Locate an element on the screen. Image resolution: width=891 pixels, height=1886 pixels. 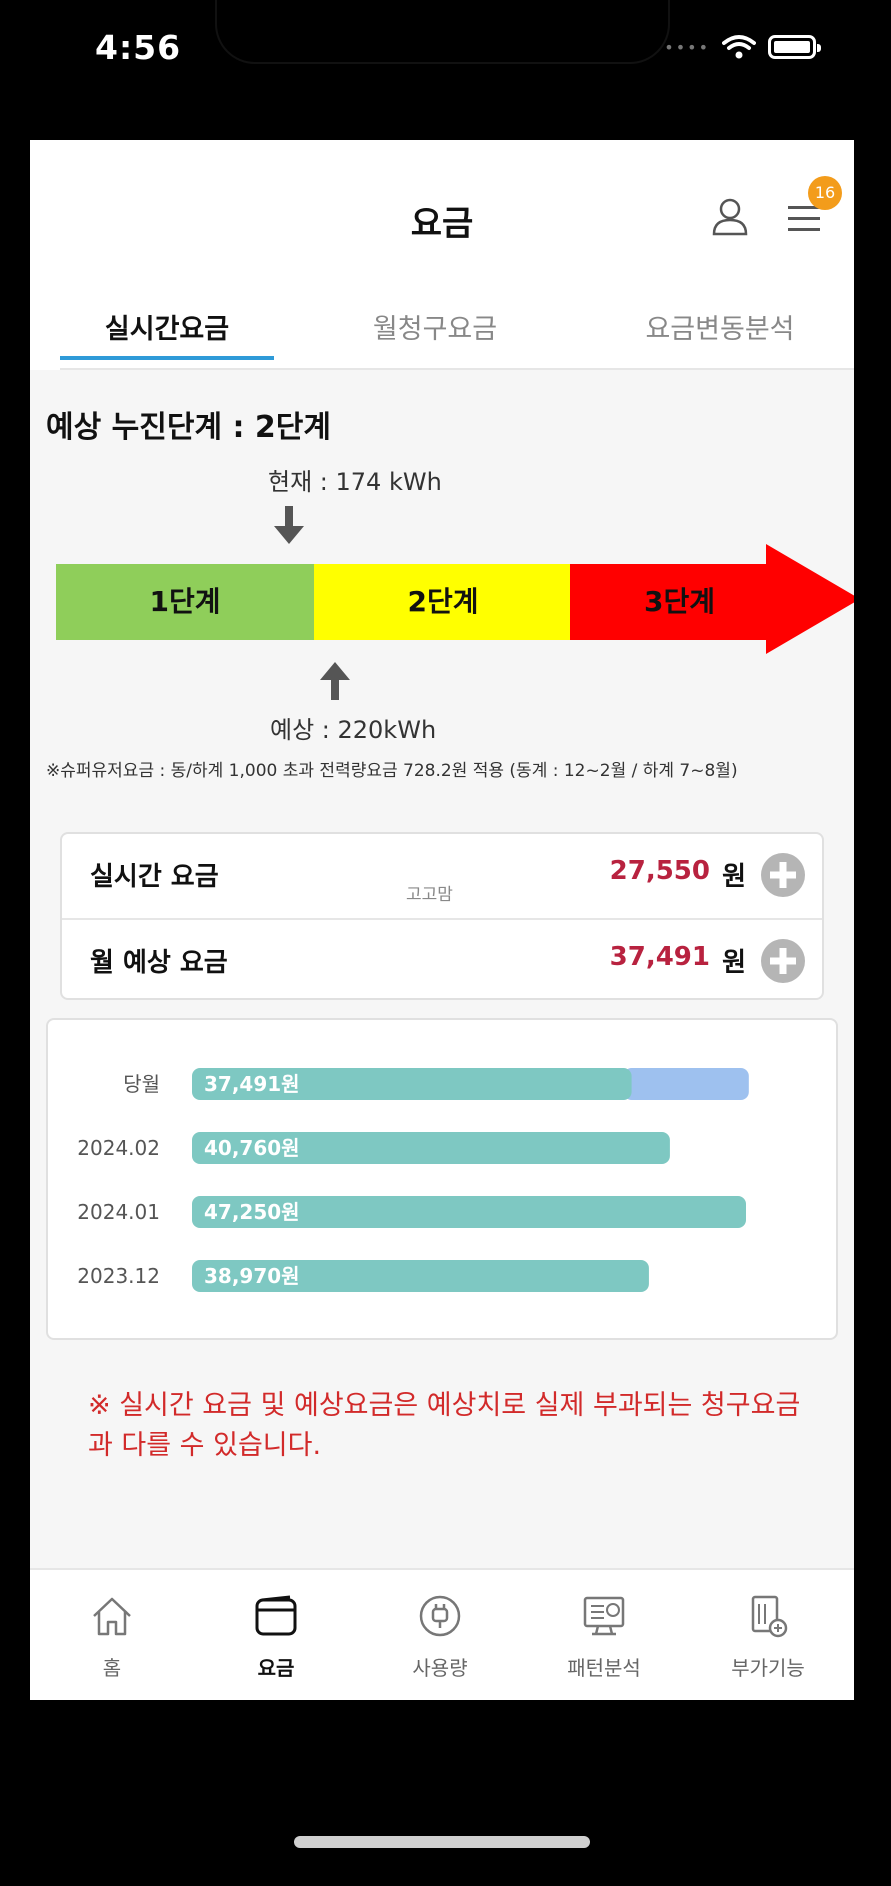
tab-monthly-bill: 월청구요금 is located at coordinates (435, 330).